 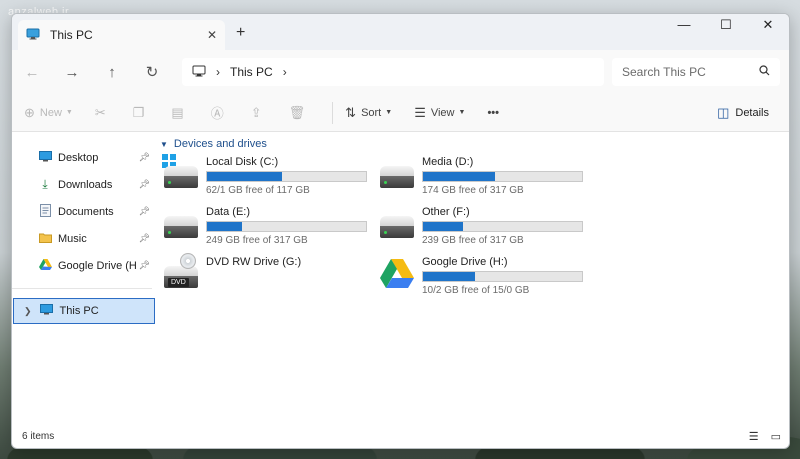 I want to click on drive-item-f: Other (F:) 239 GB free of 317 GB, so click(x=484, y=225).